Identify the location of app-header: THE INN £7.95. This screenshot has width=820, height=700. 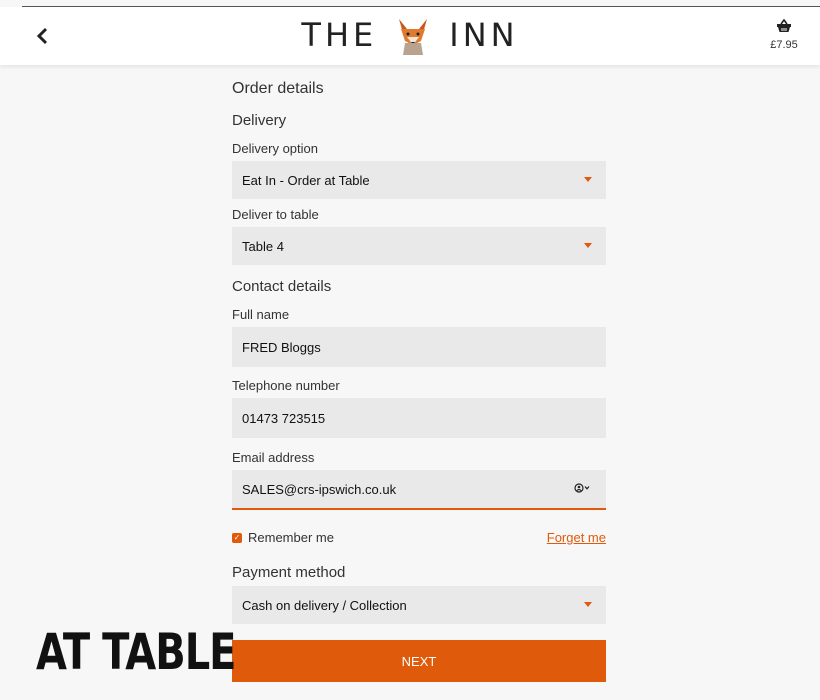
(410, 36).